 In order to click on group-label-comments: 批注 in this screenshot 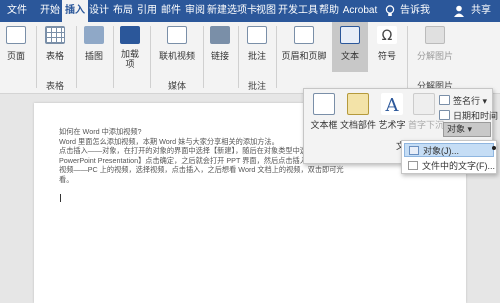, I will do `click(256, 86)`.